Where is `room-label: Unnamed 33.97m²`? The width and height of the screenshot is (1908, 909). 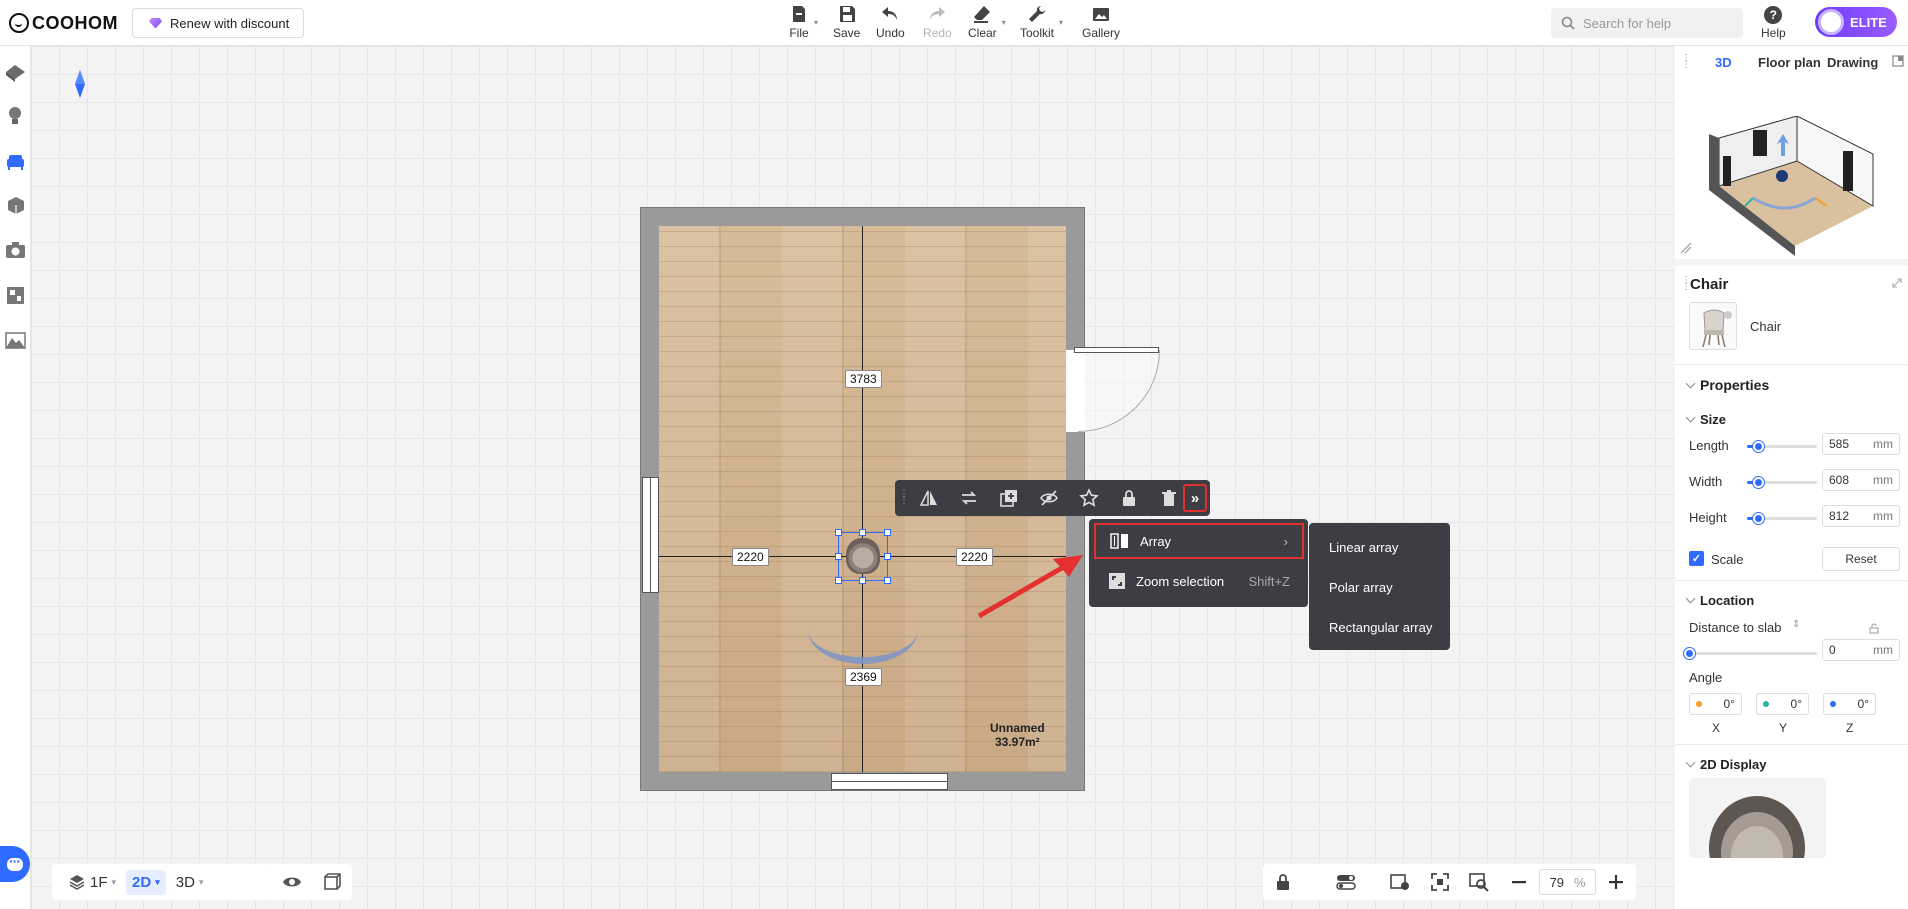 room-label: Unnamed 33.97m² is located at coordinates (1017, 735).